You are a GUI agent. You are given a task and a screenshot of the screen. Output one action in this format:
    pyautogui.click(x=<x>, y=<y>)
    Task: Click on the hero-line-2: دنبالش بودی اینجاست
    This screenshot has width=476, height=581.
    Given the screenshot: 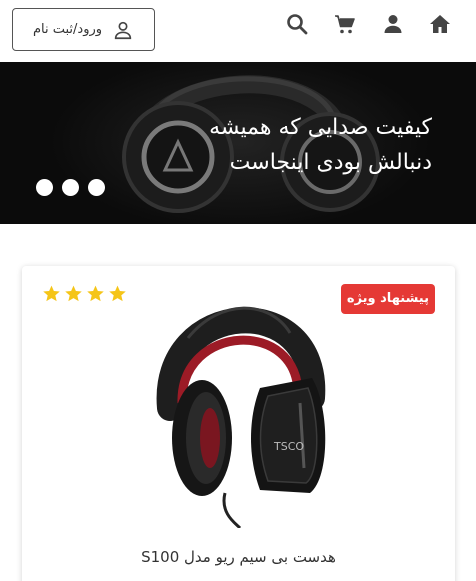 What is the action you would take?
    pyautogui.click(x=330, y=162)
    